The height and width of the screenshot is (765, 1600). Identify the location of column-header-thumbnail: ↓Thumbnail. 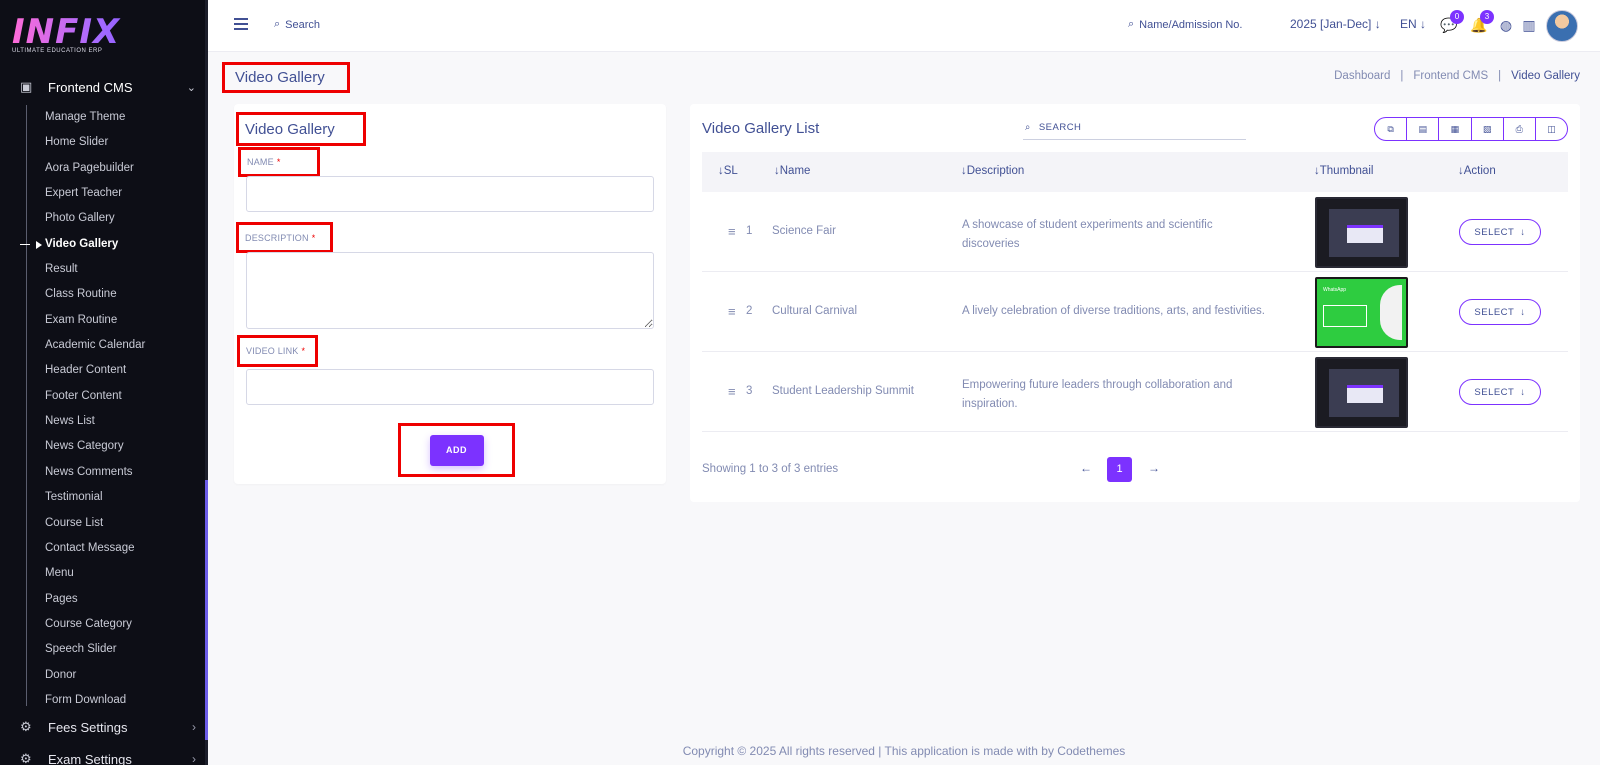
(1343, 171).